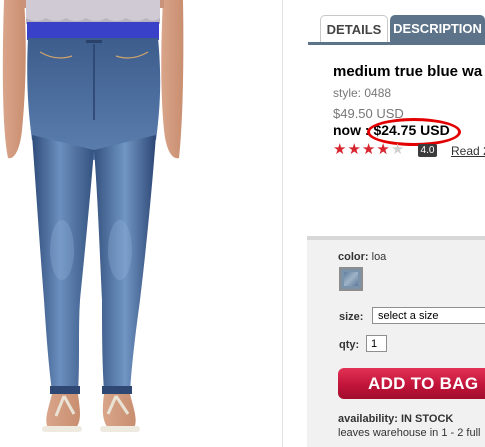 This screenshot has width=485, height=447. I want to click on sale-price-prefix: now :, so click(351, 130).